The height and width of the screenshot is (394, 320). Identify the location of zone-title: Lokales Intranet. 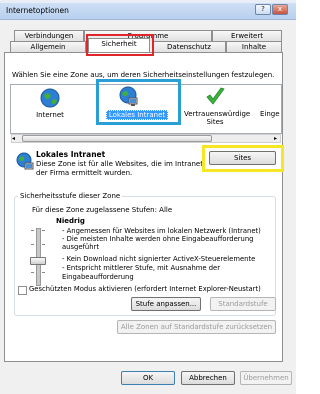
(71, 154).